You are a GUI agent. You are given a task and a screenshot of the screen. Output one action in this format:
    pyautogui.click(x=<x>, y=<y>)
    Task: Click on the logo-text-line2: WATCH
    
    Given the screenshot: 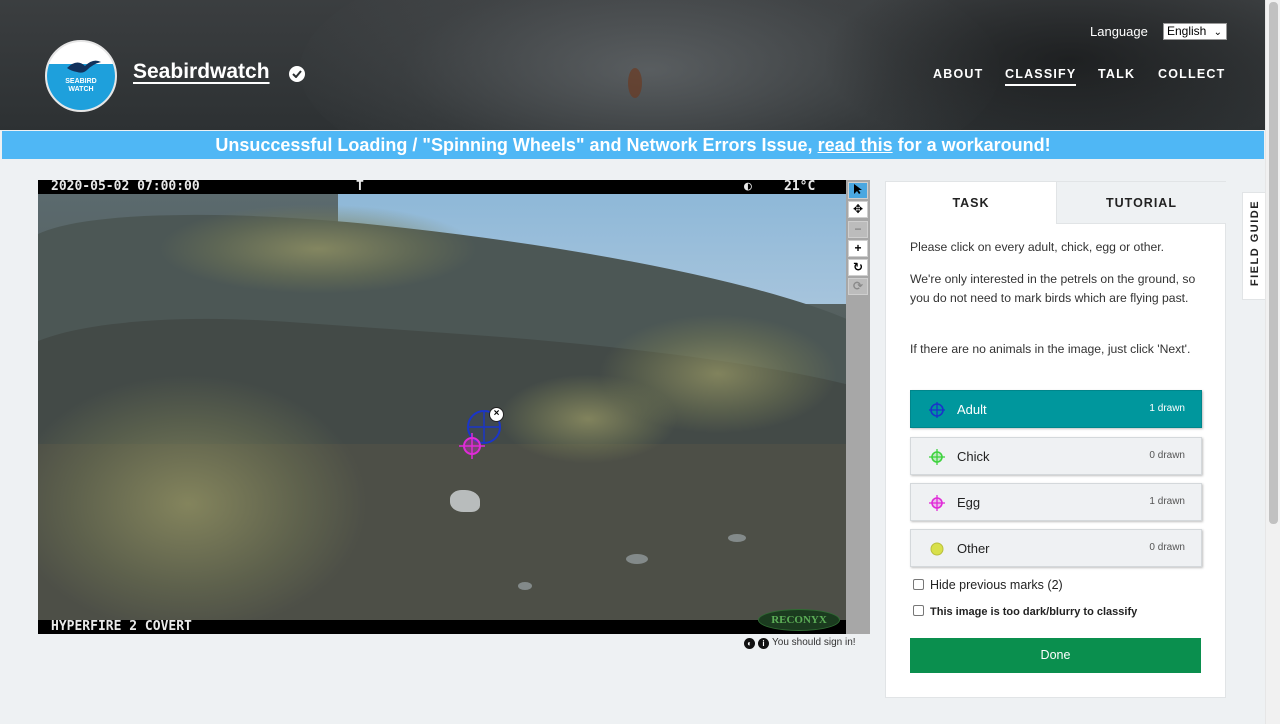 What is the action you would take?
    pyautogui.click(x=81, y=89)
    